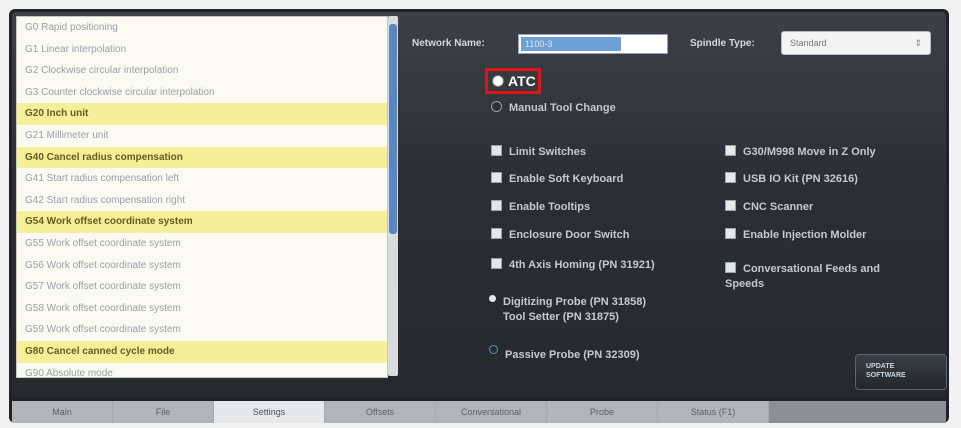 This screenshot has height=428, width=961. I want to click on option-label: USB IO Kit (PN 32616), so click(800, 179).